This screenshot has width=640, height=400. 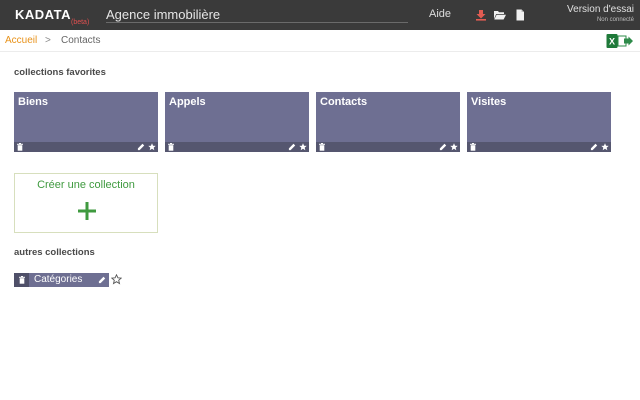 I want to click on collection-card-appels: Appels, so click(x=237, y=122).